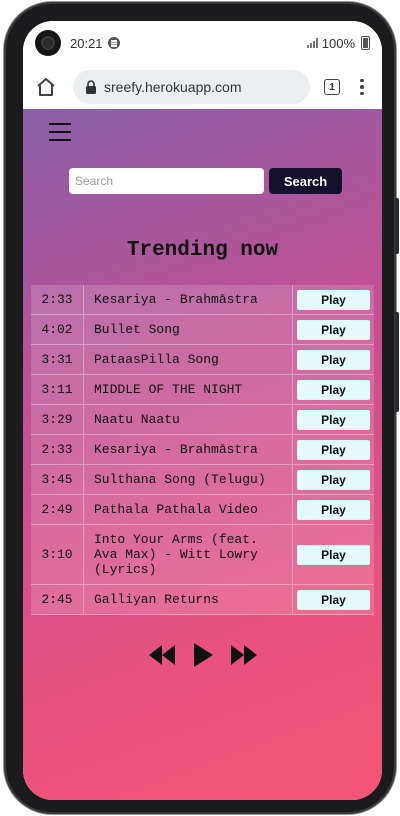  What do you see at coordinates (48, 43) in the screenshot?
I see `front-camera` at bounding box center [48, 43].